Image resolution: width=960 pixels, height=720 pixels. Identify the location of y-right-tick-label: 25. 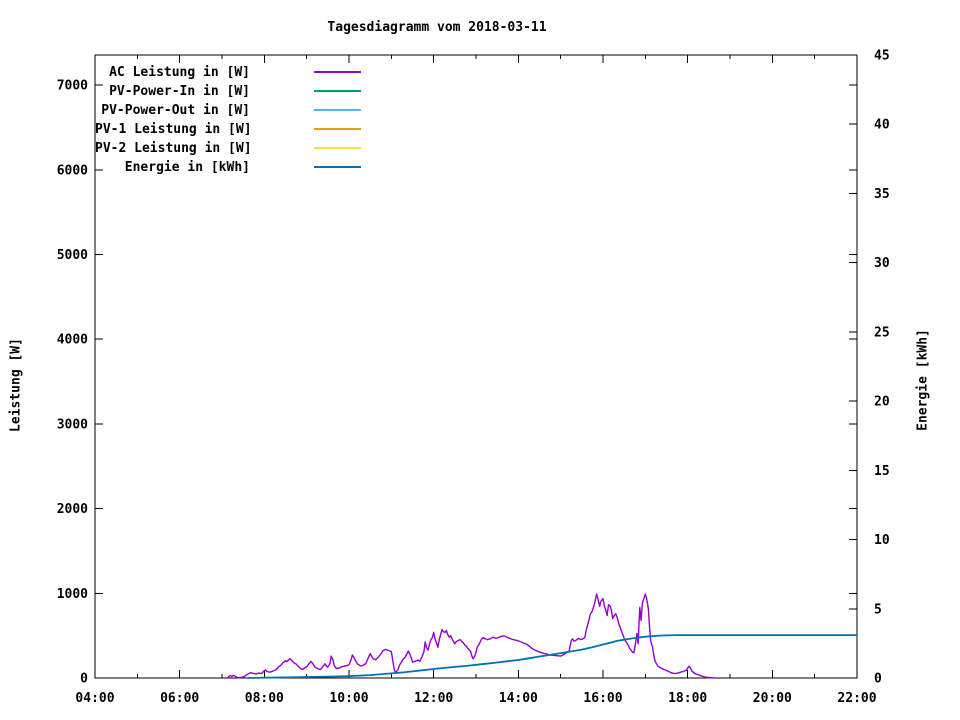
(882, 332).